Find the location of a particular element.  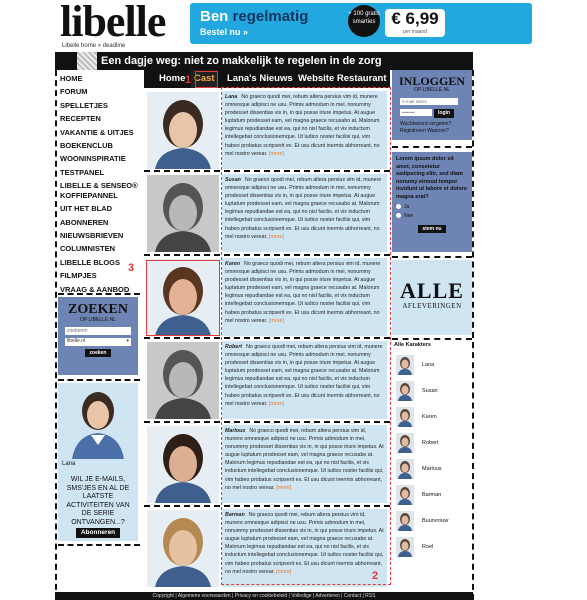

nav-item-vakantie: Vakantie & uitjes is located at coordinates (100, 132).